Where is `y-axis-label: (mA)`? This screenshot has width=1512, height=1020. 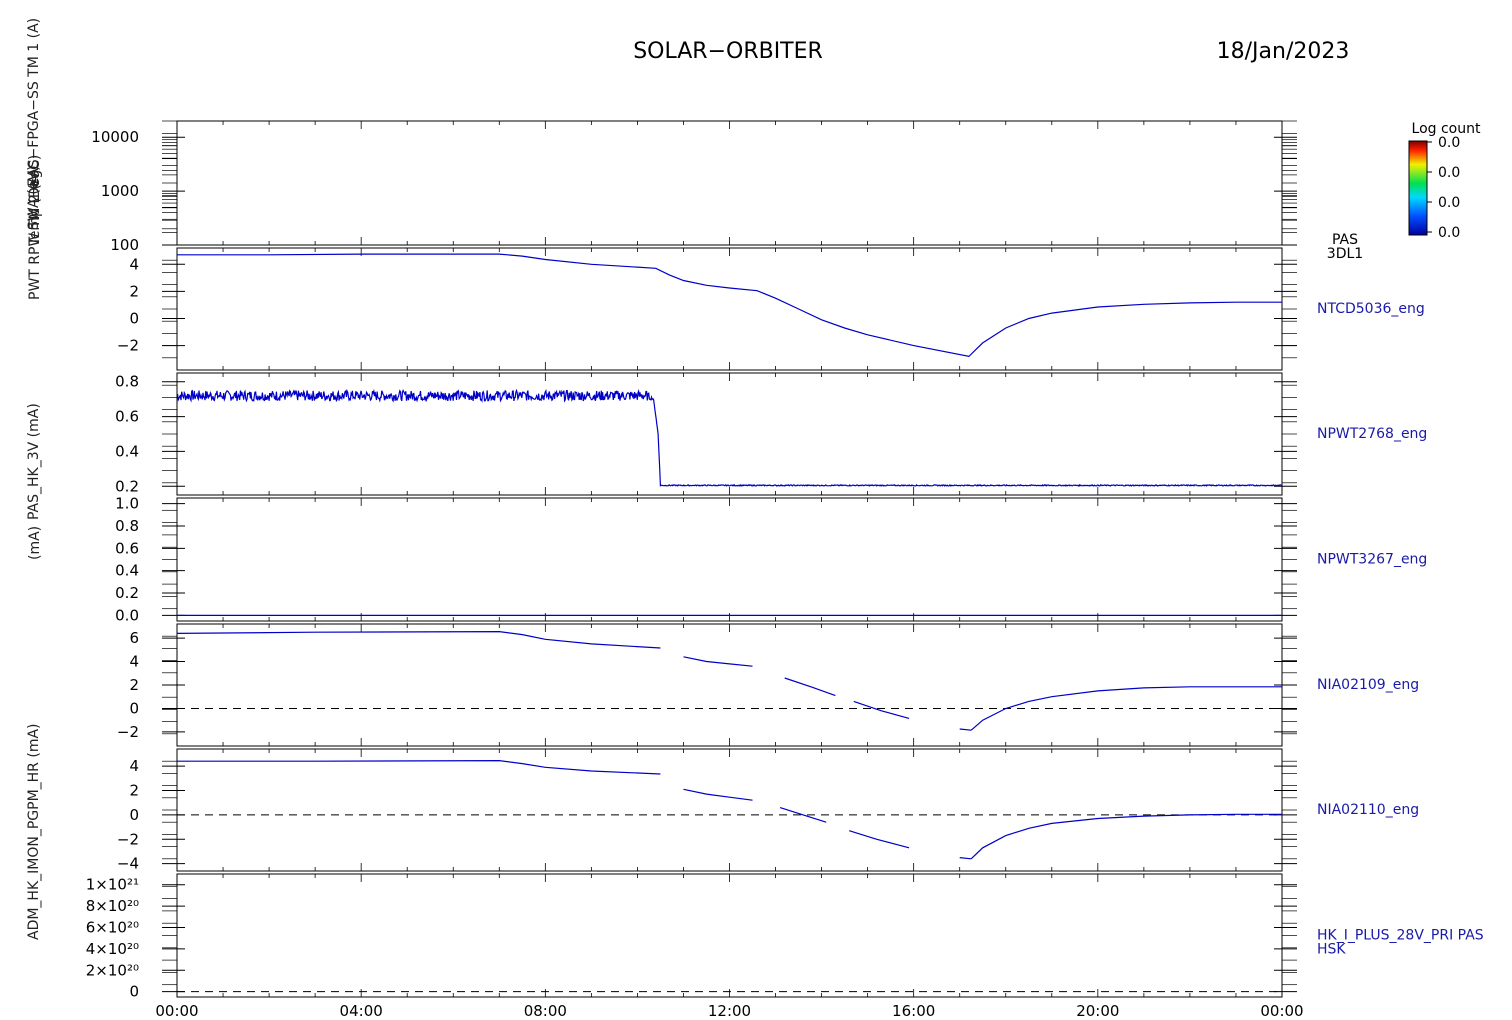 y-axis-label: (mA) is located at coordinates (35, 543).